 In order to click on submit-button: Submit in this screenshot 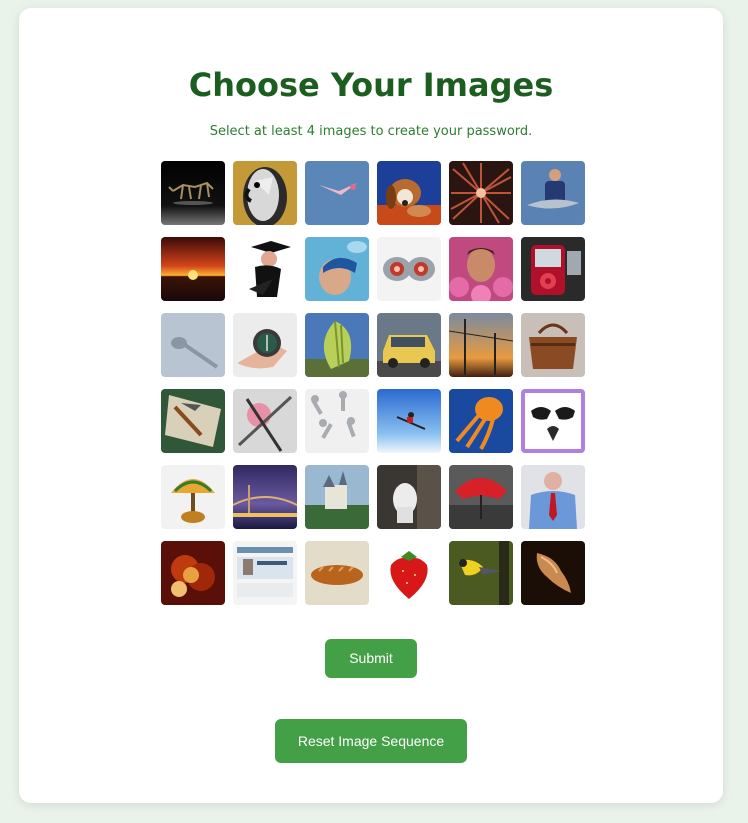, I will do `click(371, 658)`.